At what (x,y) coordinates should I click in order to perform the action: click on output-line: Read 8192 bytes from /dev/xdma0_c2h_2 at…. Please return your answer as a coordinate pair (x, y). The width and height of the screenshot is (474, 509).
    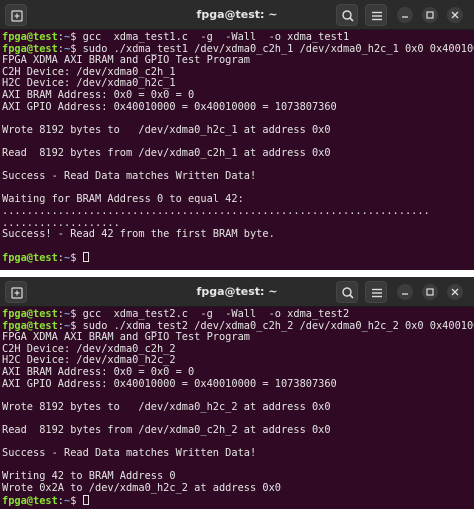
    Looking at the image, I should click on (166, 429).